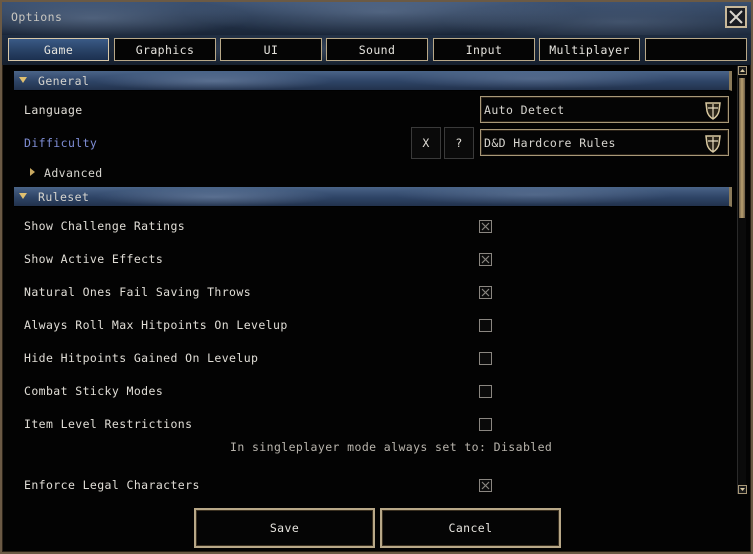  What do you see at coordinates (64, 81) in the screenshot?
I see `section-title-general: General` at bounding box center [64, 81].